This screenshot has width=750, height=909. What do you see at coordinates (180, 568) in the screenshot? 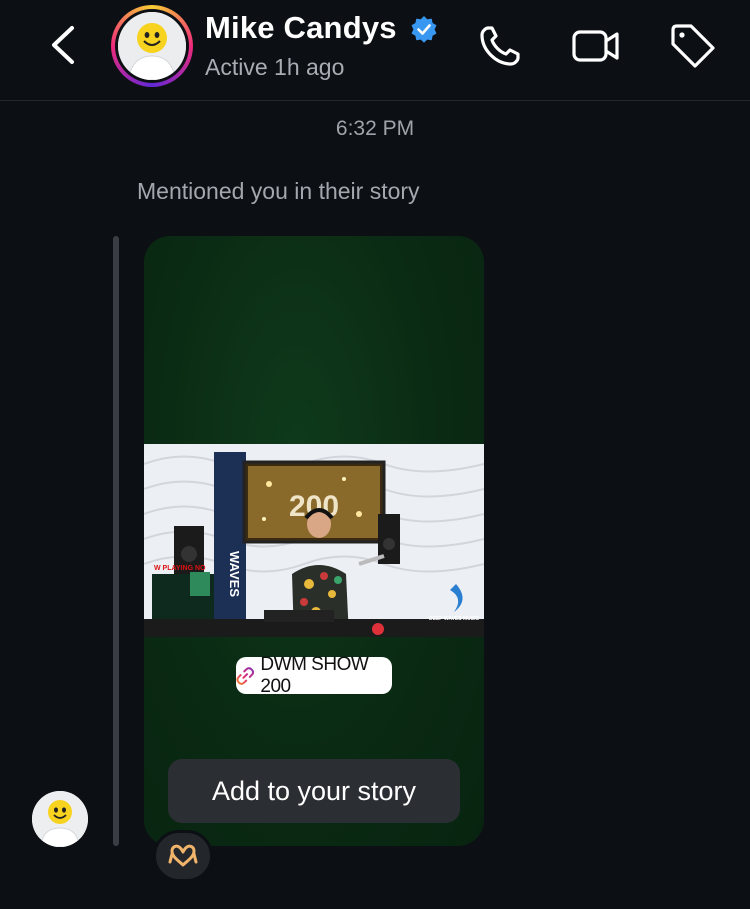
I see `svg-text: W PLAYING NO` at bounding box center [180, 568].